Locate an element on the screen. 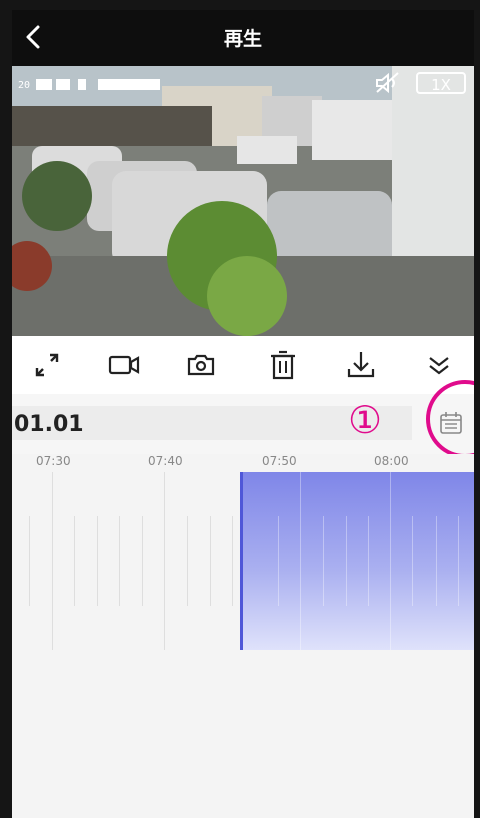 This screenshot has width=480, height=818. top-bar: 再生 is located at coordinates (243, 38).